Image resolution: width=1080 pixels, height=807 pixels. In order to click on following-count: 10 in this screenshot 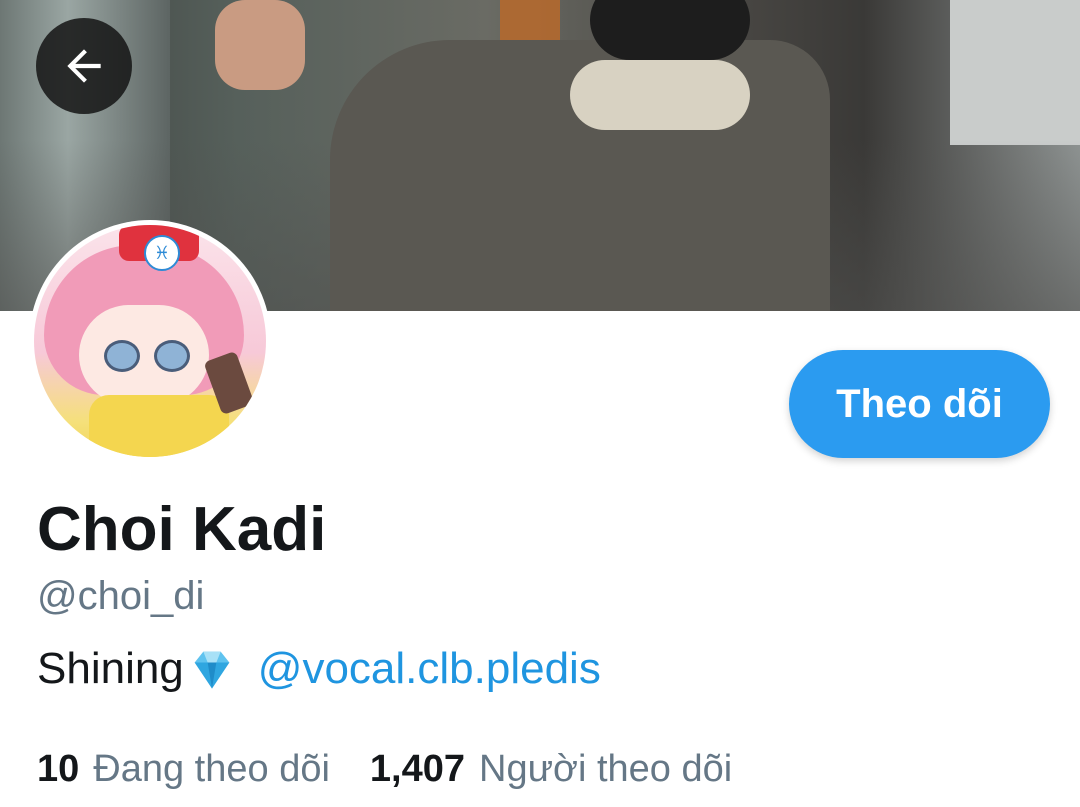, I will do `click(58, 769)`.